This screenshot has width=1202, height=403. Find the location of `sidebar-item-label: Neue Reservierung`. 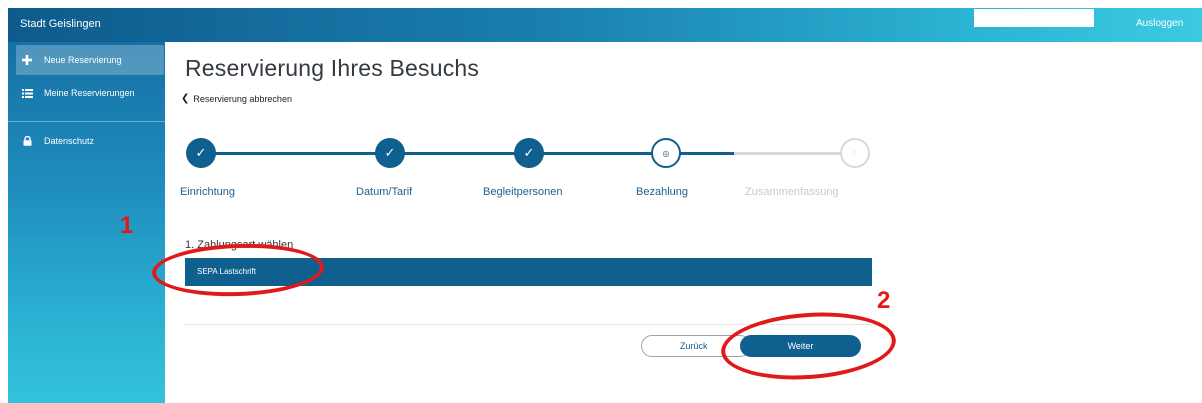

sidebar-item-label: Neue Reservierung is located at coordinates (83, 60).